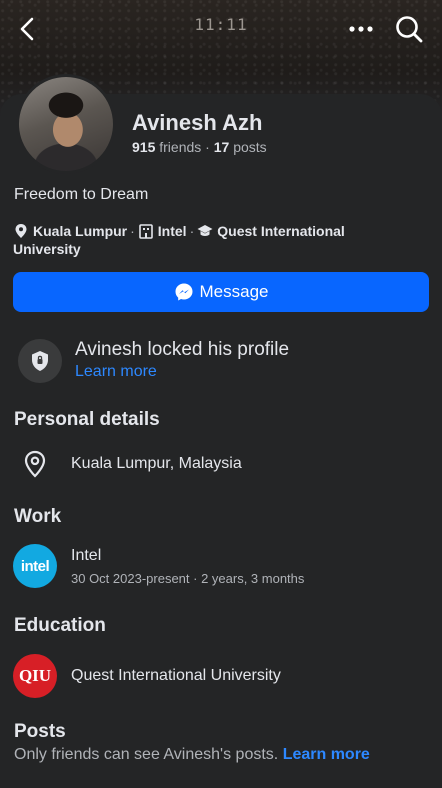 This screenshot has height=788, width=442. What do you see at coordinates (145, 231) in the screenshot?
I see `building-icon` at bounding box center [145, 231].